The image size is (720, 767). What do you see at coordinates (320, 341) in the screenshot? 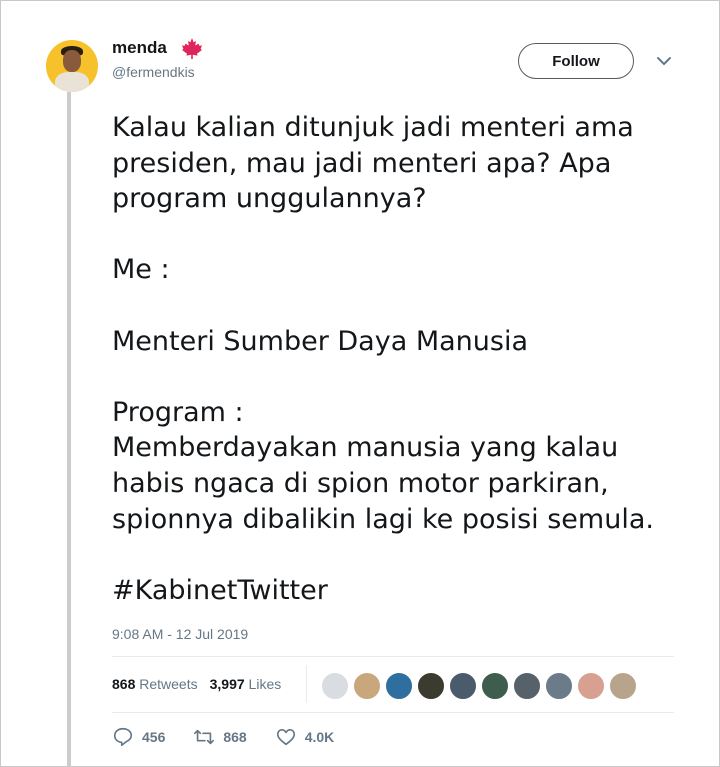
I see `tweet-paragraph: Menteri Sumber Daya Manusia` at bounding box center [320, 341].